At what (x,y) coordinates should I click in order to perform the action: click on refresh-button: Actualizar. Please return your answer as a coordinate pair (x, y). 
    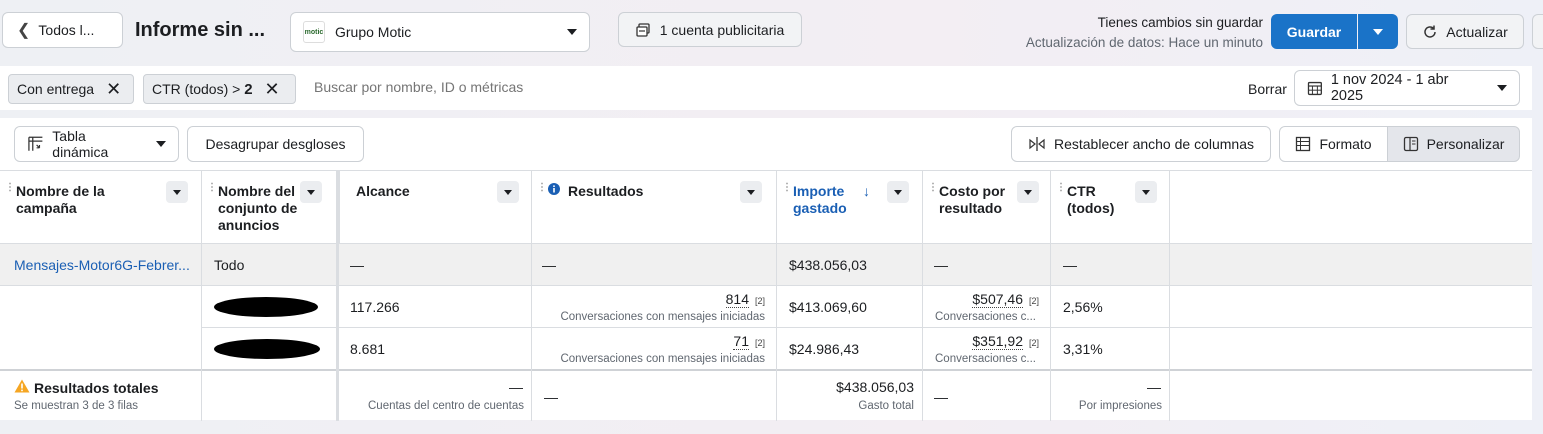
    Looking at the image, I should click on (1465, 31).